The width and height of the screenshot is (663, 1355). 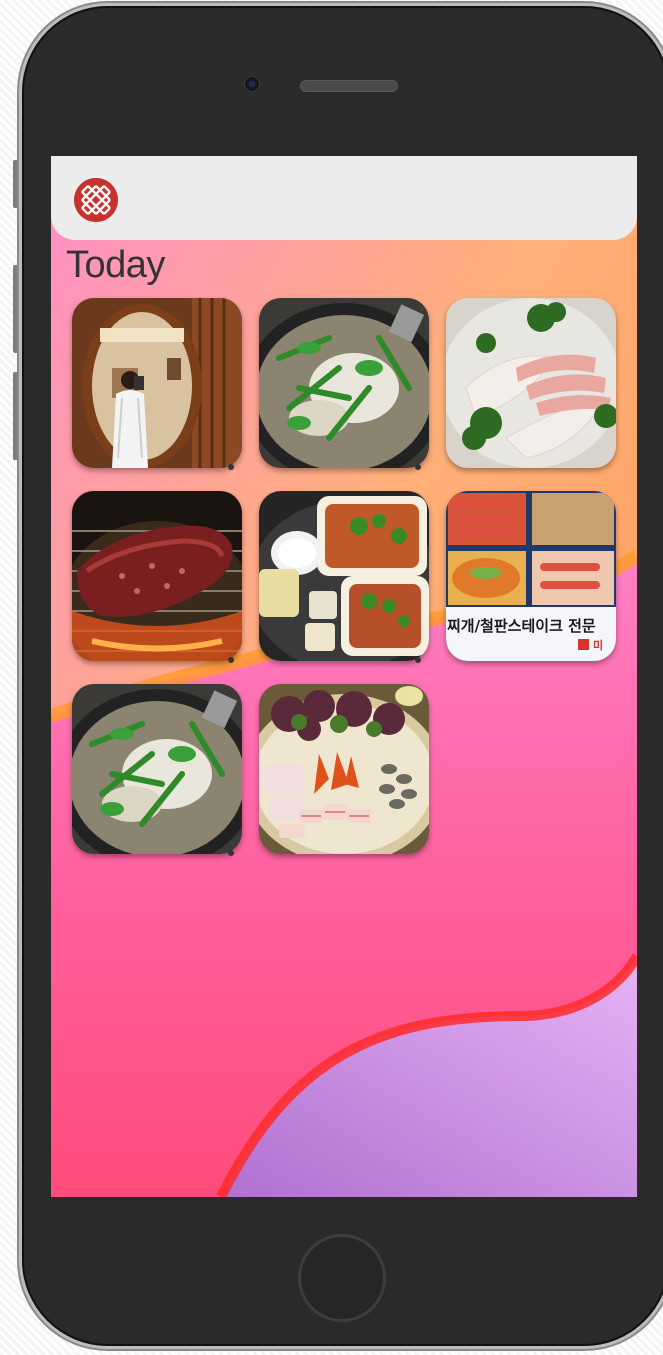 I want to click on sashimi-platter-photo, so click(x=531, y=383).